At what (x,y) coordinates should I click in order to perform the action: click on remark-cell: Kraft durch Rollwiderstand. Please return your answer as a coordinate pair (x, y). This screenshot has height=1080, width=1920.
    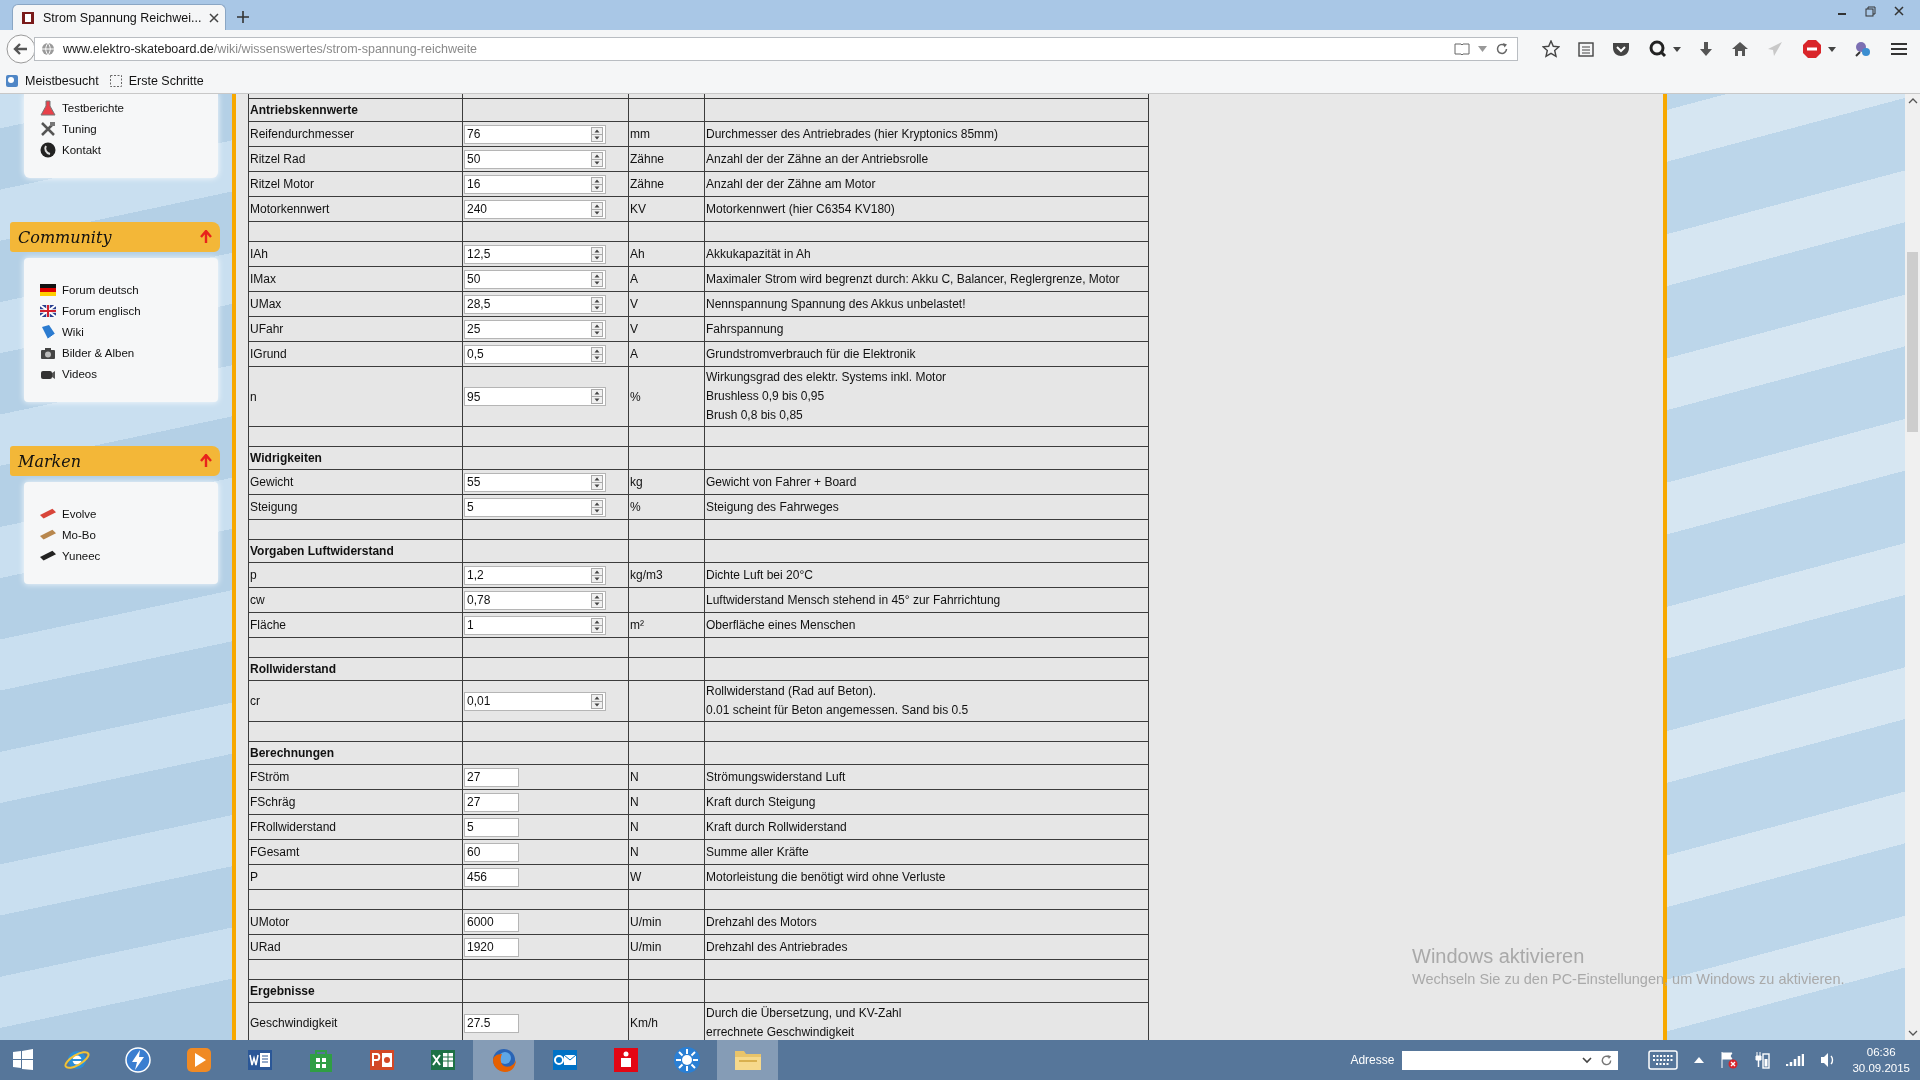
    Looking at the image, I should click on (926, 827).